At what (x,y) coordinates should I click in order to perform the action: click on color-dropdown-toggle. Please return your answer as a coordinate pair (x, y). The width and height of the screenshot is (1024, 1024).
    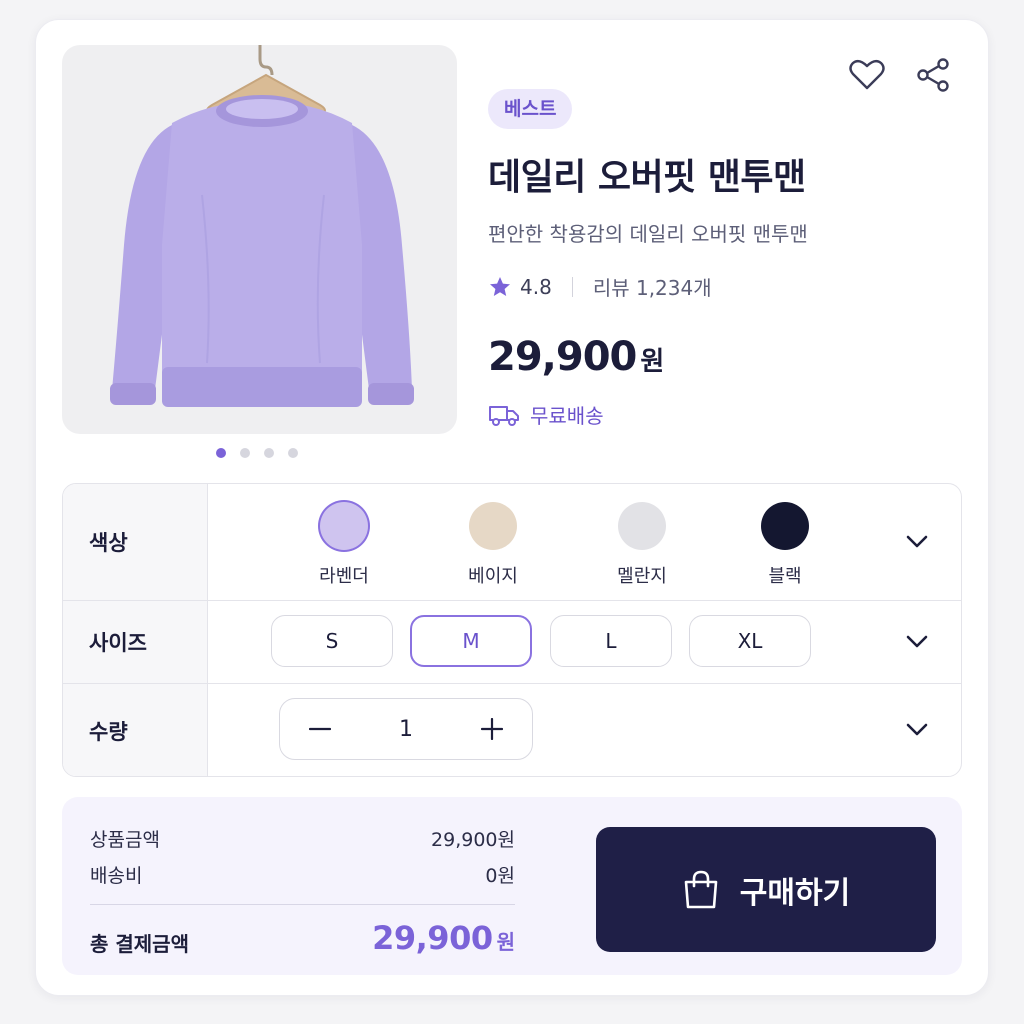
    Looking at the image, I should click on (917, 542).